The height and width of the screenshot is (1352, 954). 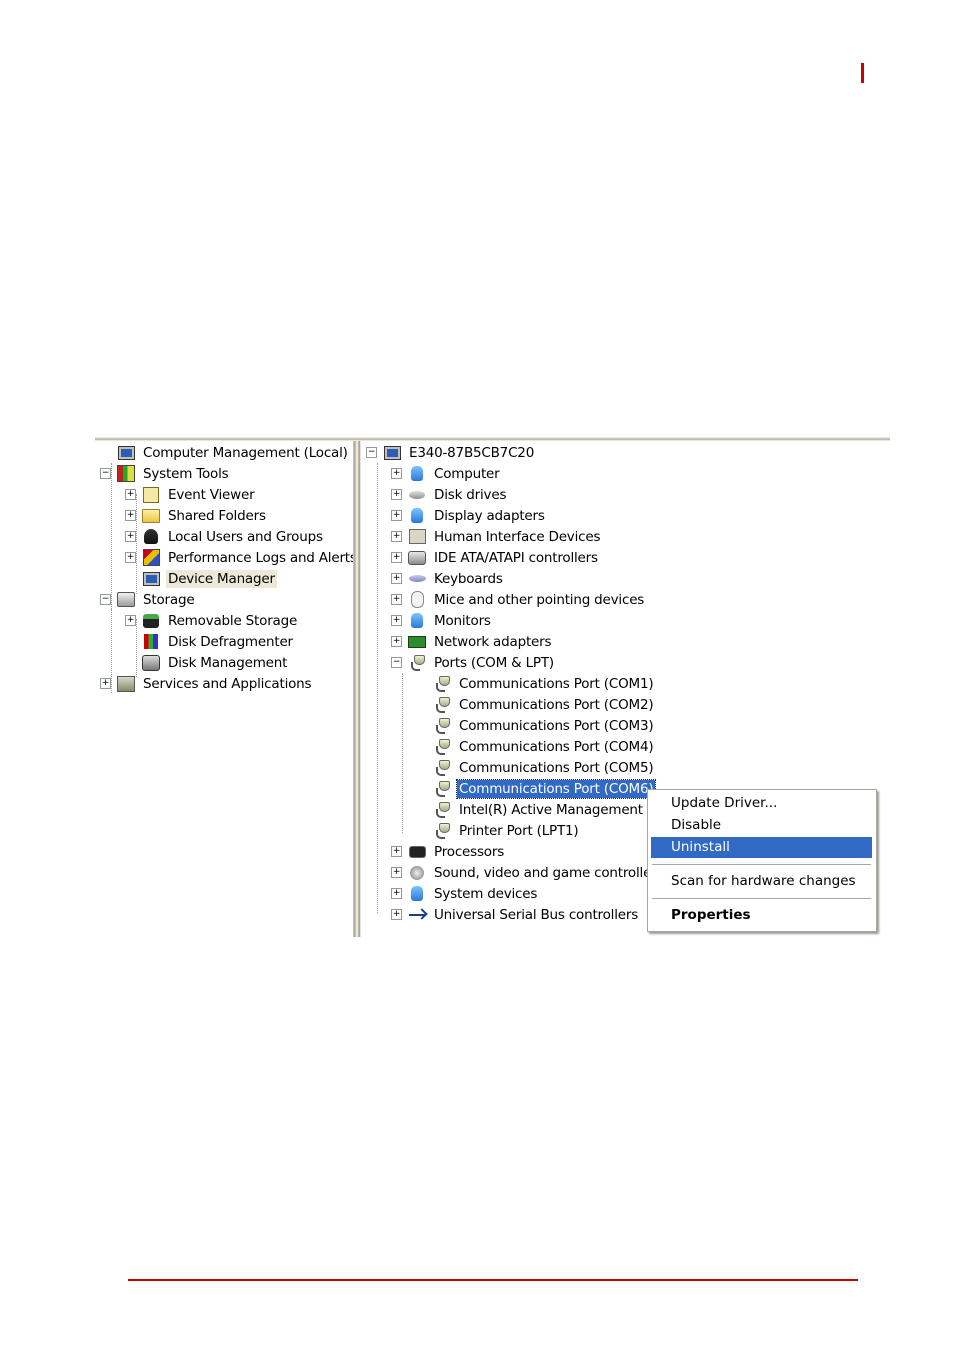 I want to click on console-tree-item: Device Manager, so click(x=201, y=578).